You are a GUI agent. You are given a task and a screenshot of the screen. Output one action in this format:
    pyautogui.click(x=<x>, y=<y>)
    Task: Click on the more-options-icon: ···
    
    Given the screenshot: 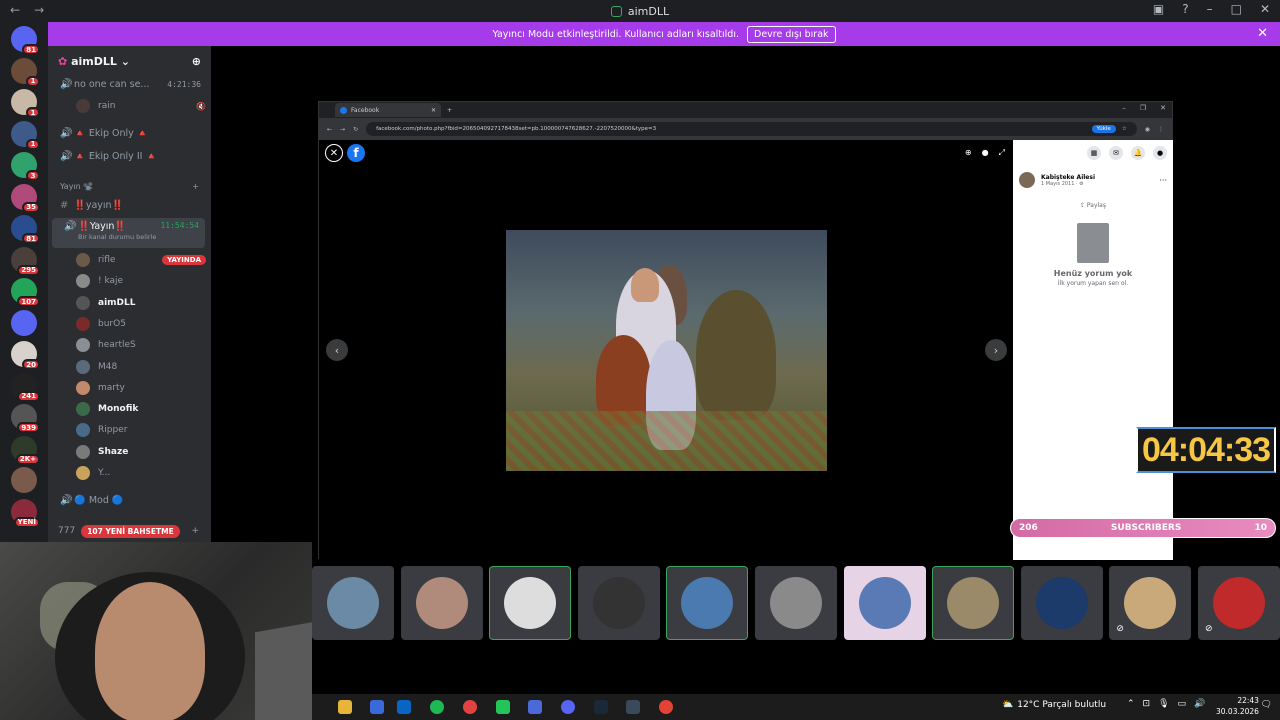 What is the action you would take?
    pyautogui.click(x=1163, y=180)
    